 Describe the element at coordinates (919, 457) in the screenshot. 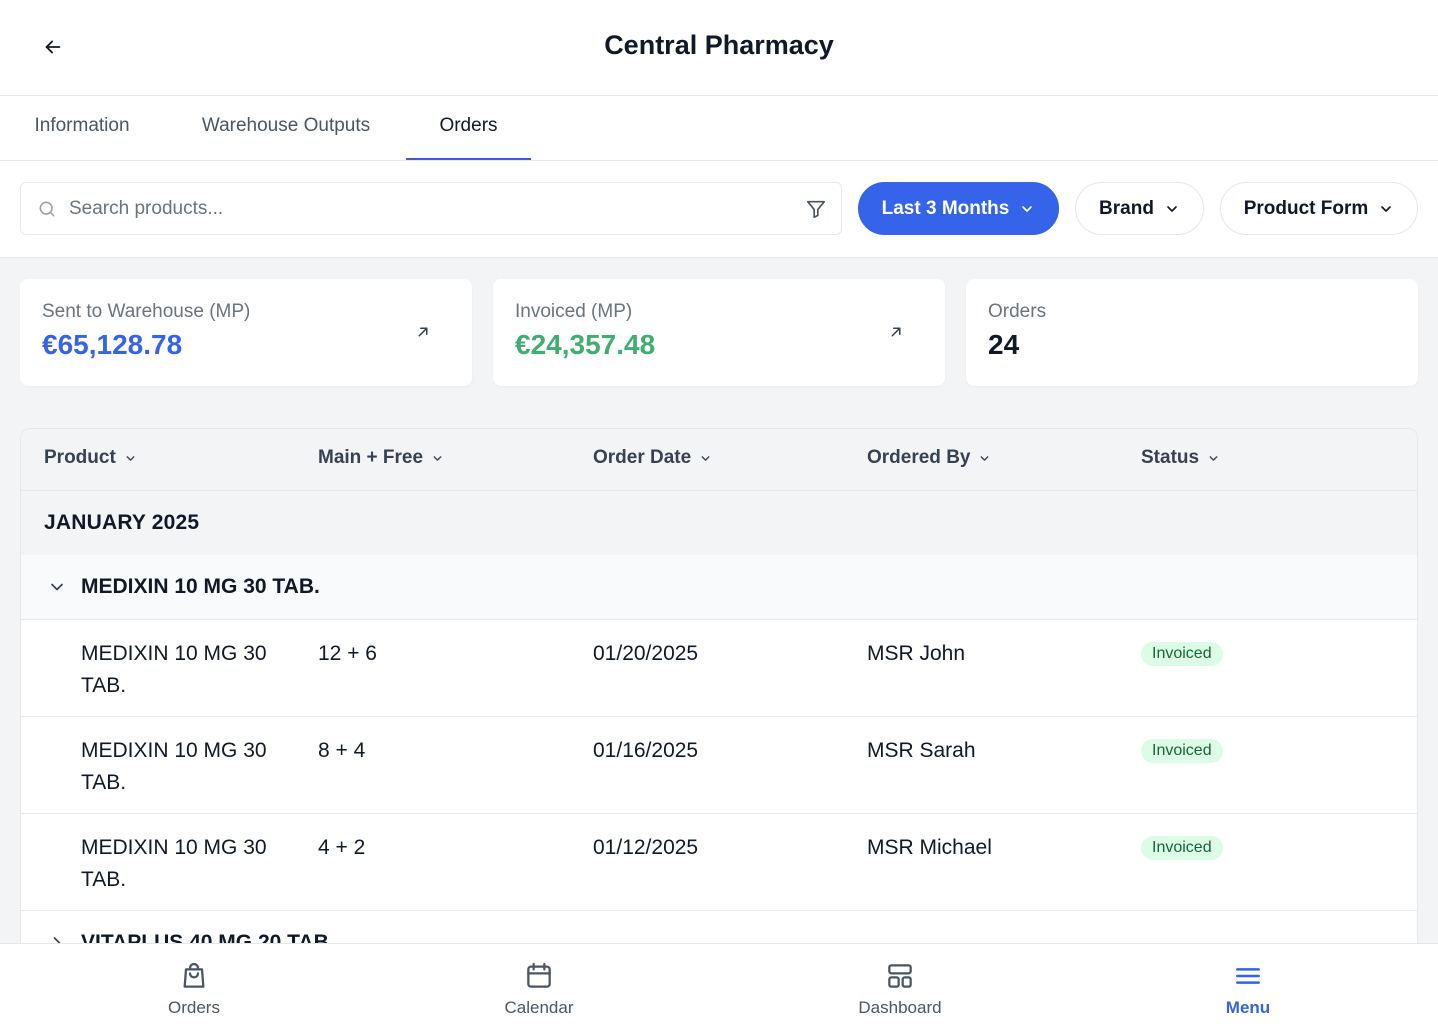

I see `column-ordered-by-label: Ordered By` at that location.